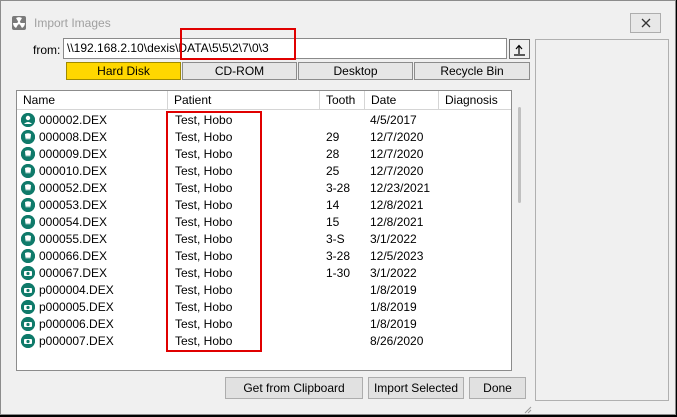 This screenshot has width=677, height=417. I want to click on title-bar: Import Images, so click(338, 18).